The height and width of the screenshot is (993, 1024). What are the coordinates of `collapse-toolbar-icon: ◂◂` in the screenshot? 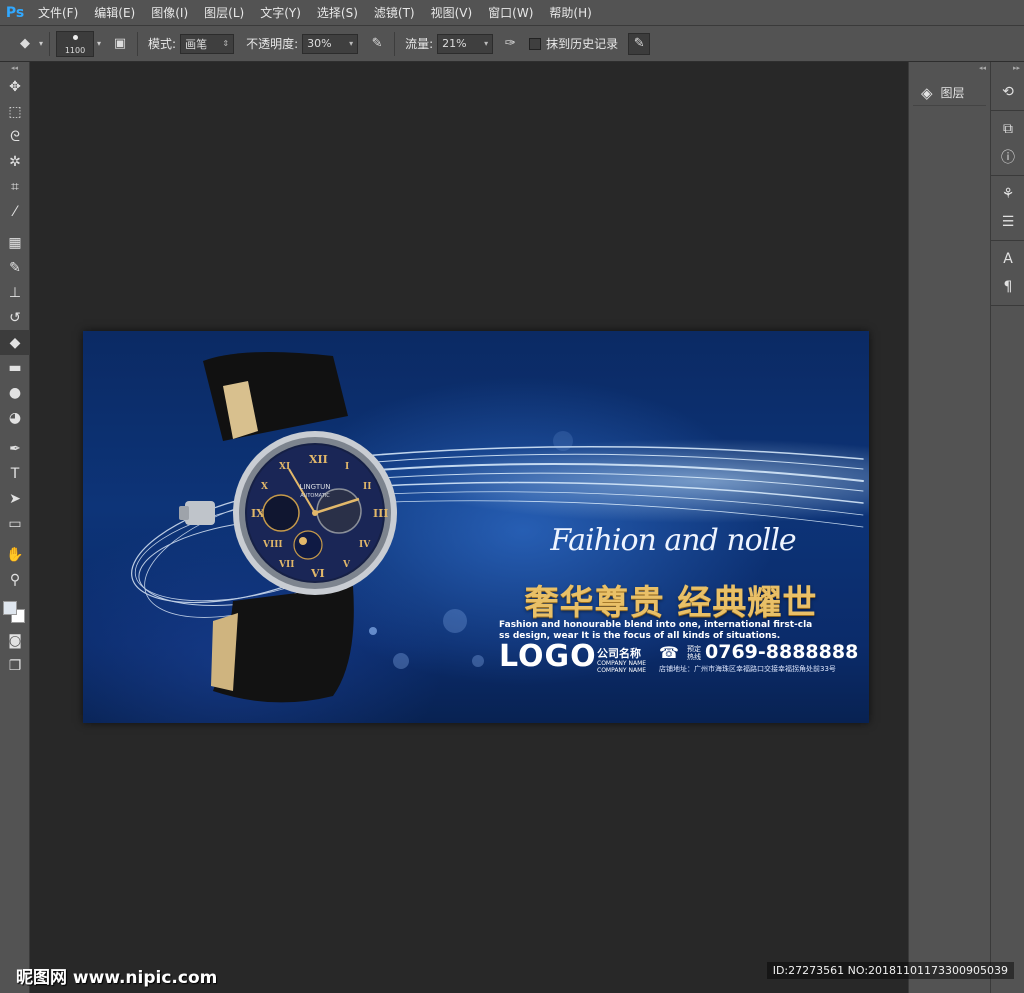 It's located at (14, 68).